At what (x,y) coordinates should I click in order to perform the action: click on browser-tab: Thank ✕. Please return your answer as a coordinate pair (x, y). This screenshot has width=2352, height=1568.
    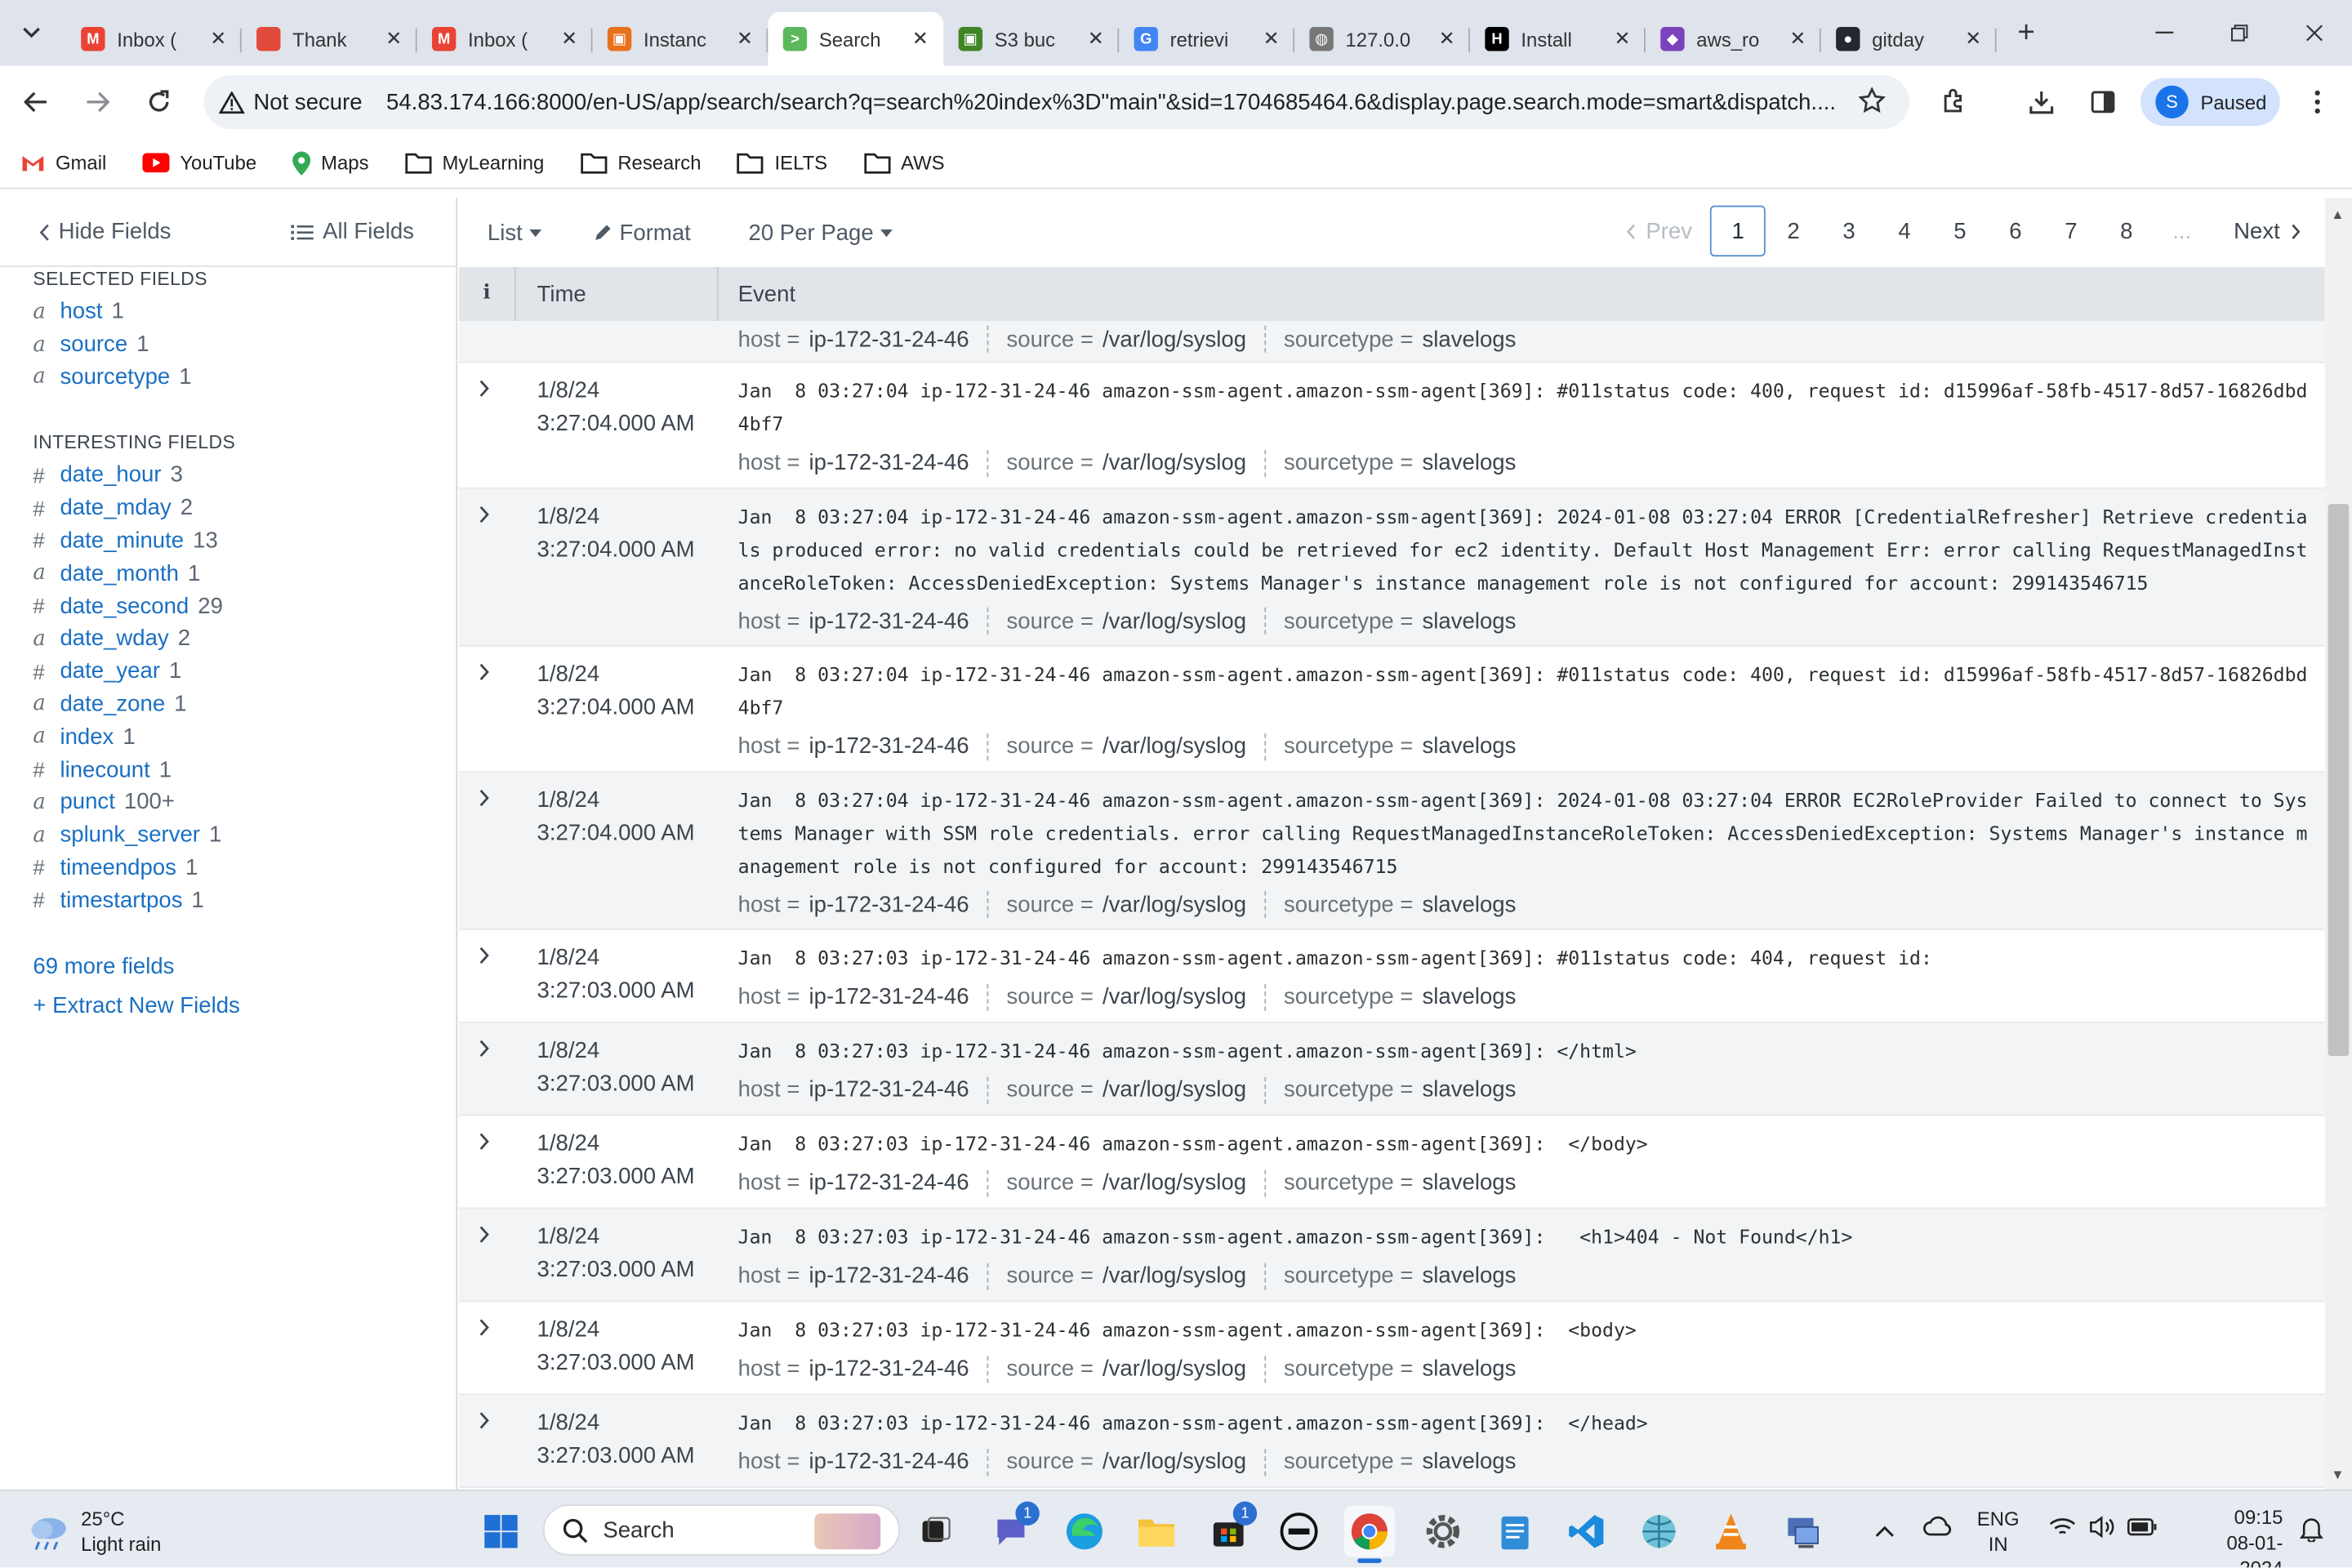
    Looking at the image, I should click on (329, 39).